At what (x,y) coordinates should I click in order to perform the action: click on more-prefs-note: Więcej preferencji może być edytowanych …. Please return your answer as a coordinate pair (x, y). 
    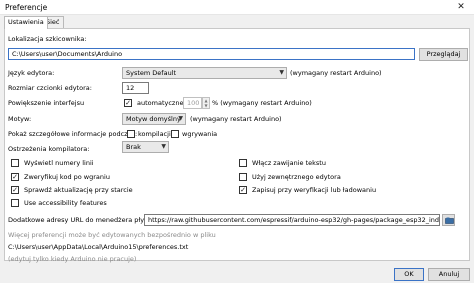
    Looking at the image, I should click on (112, 235).